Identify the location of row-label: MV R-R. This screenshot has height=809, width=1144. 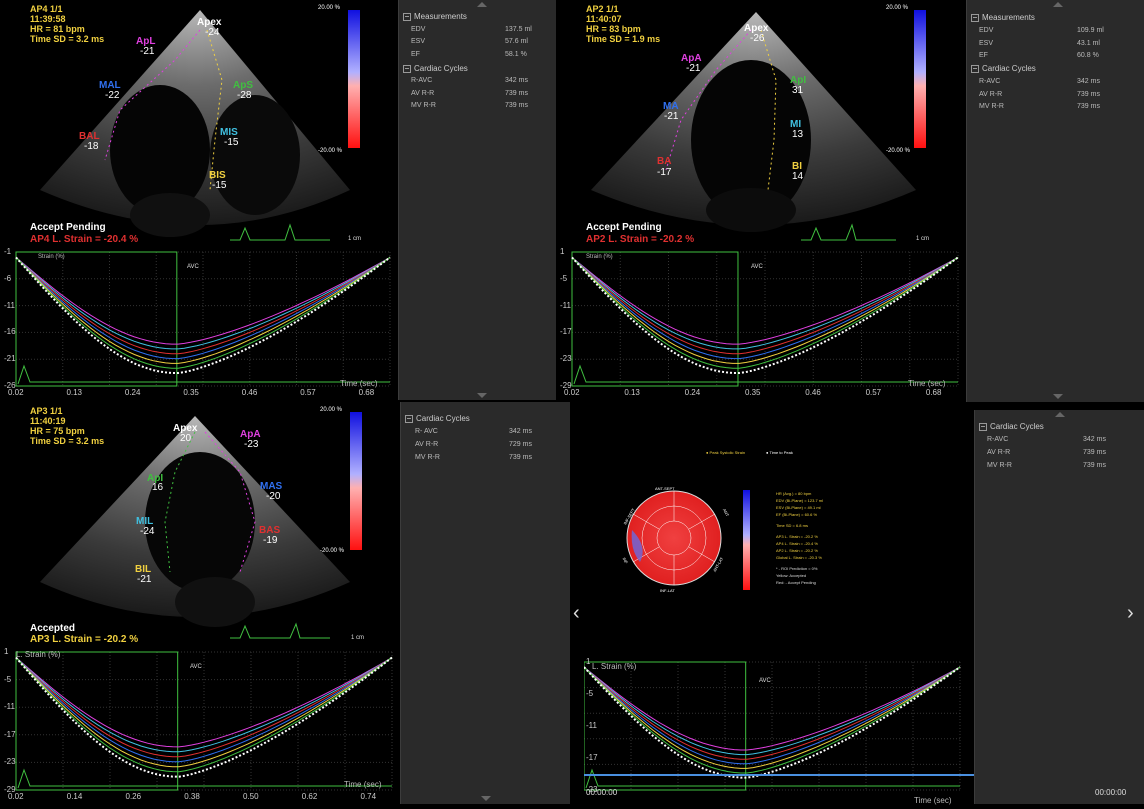
(423, 105).